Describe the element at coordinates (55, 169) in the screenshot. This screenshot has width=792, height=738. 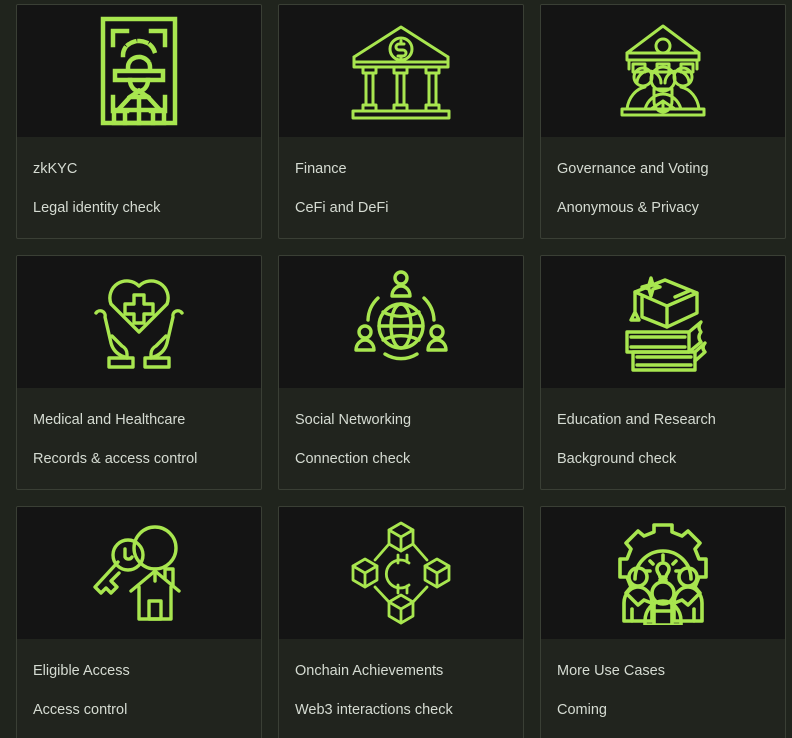
I see `card-title: zkKYC` at that location.